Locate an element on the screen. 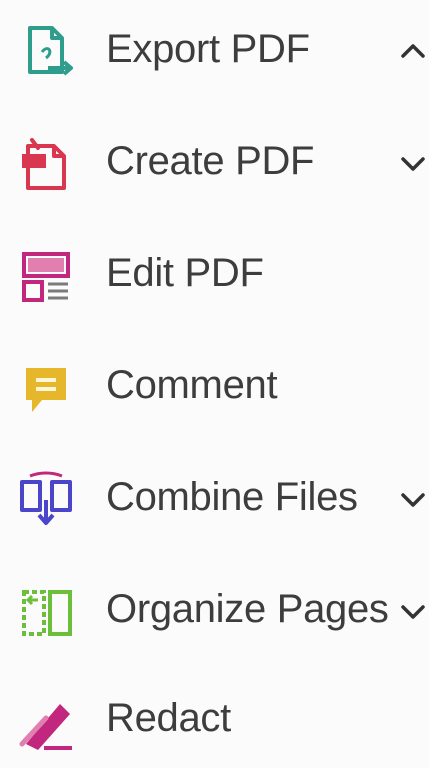 This screenshot has width=429, height=768. tool-redact: Redact is located at coordinates (214, 720).